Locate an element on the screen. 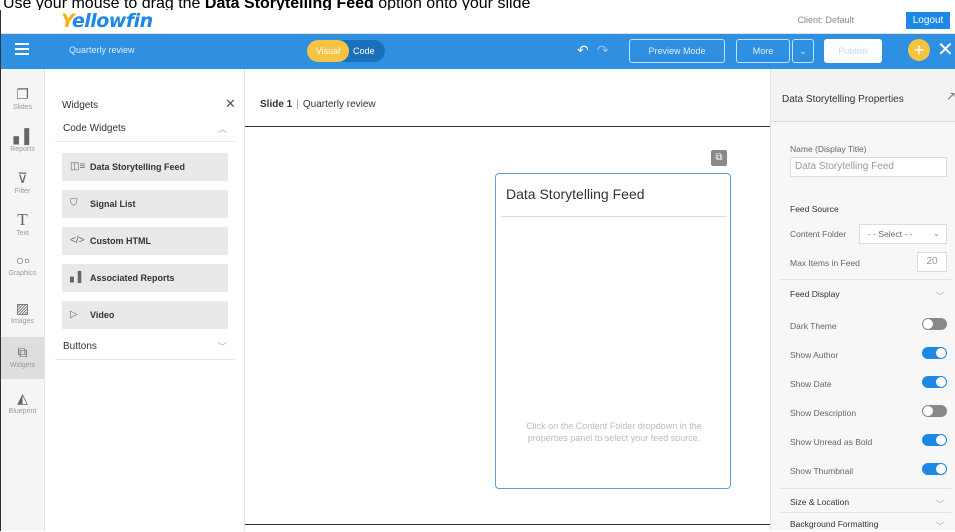 This screenshot has height=532, width=955. visual-mode-option: Visual is located at coordinates (328, 51).